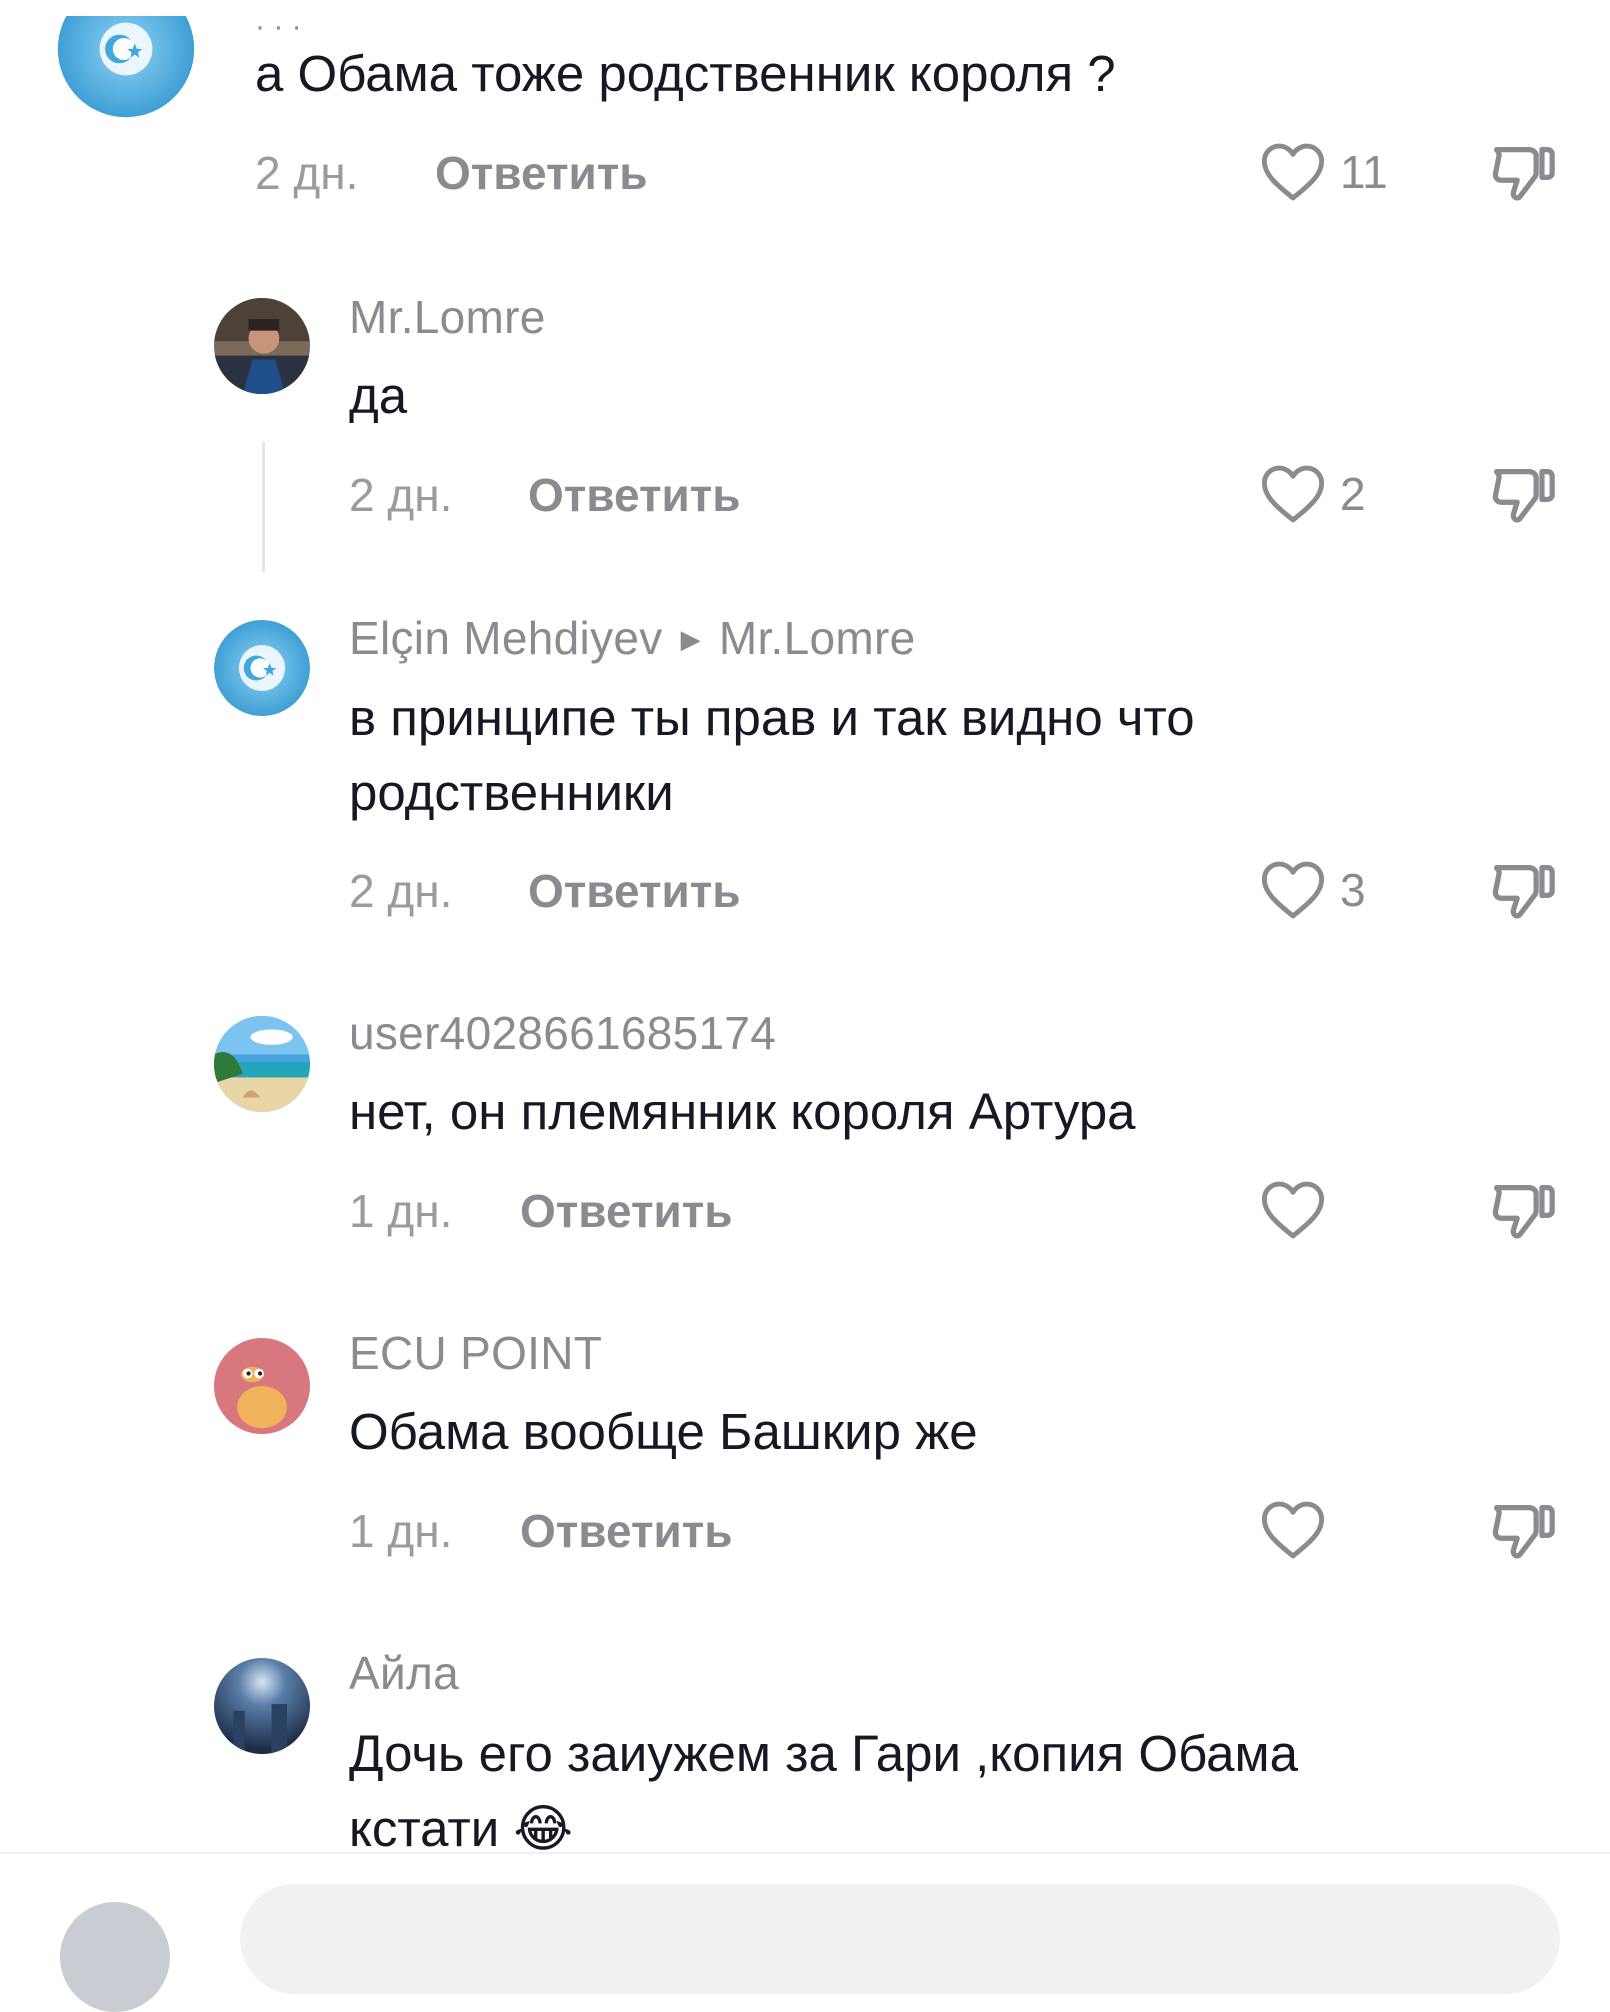 Image resolution: width=1610 pixels, height=2012 pixels. Describe the element at coordinates (742, 1111) in the screenshot. I see `comment-text: нет, он племянник короля Артура` at that location.